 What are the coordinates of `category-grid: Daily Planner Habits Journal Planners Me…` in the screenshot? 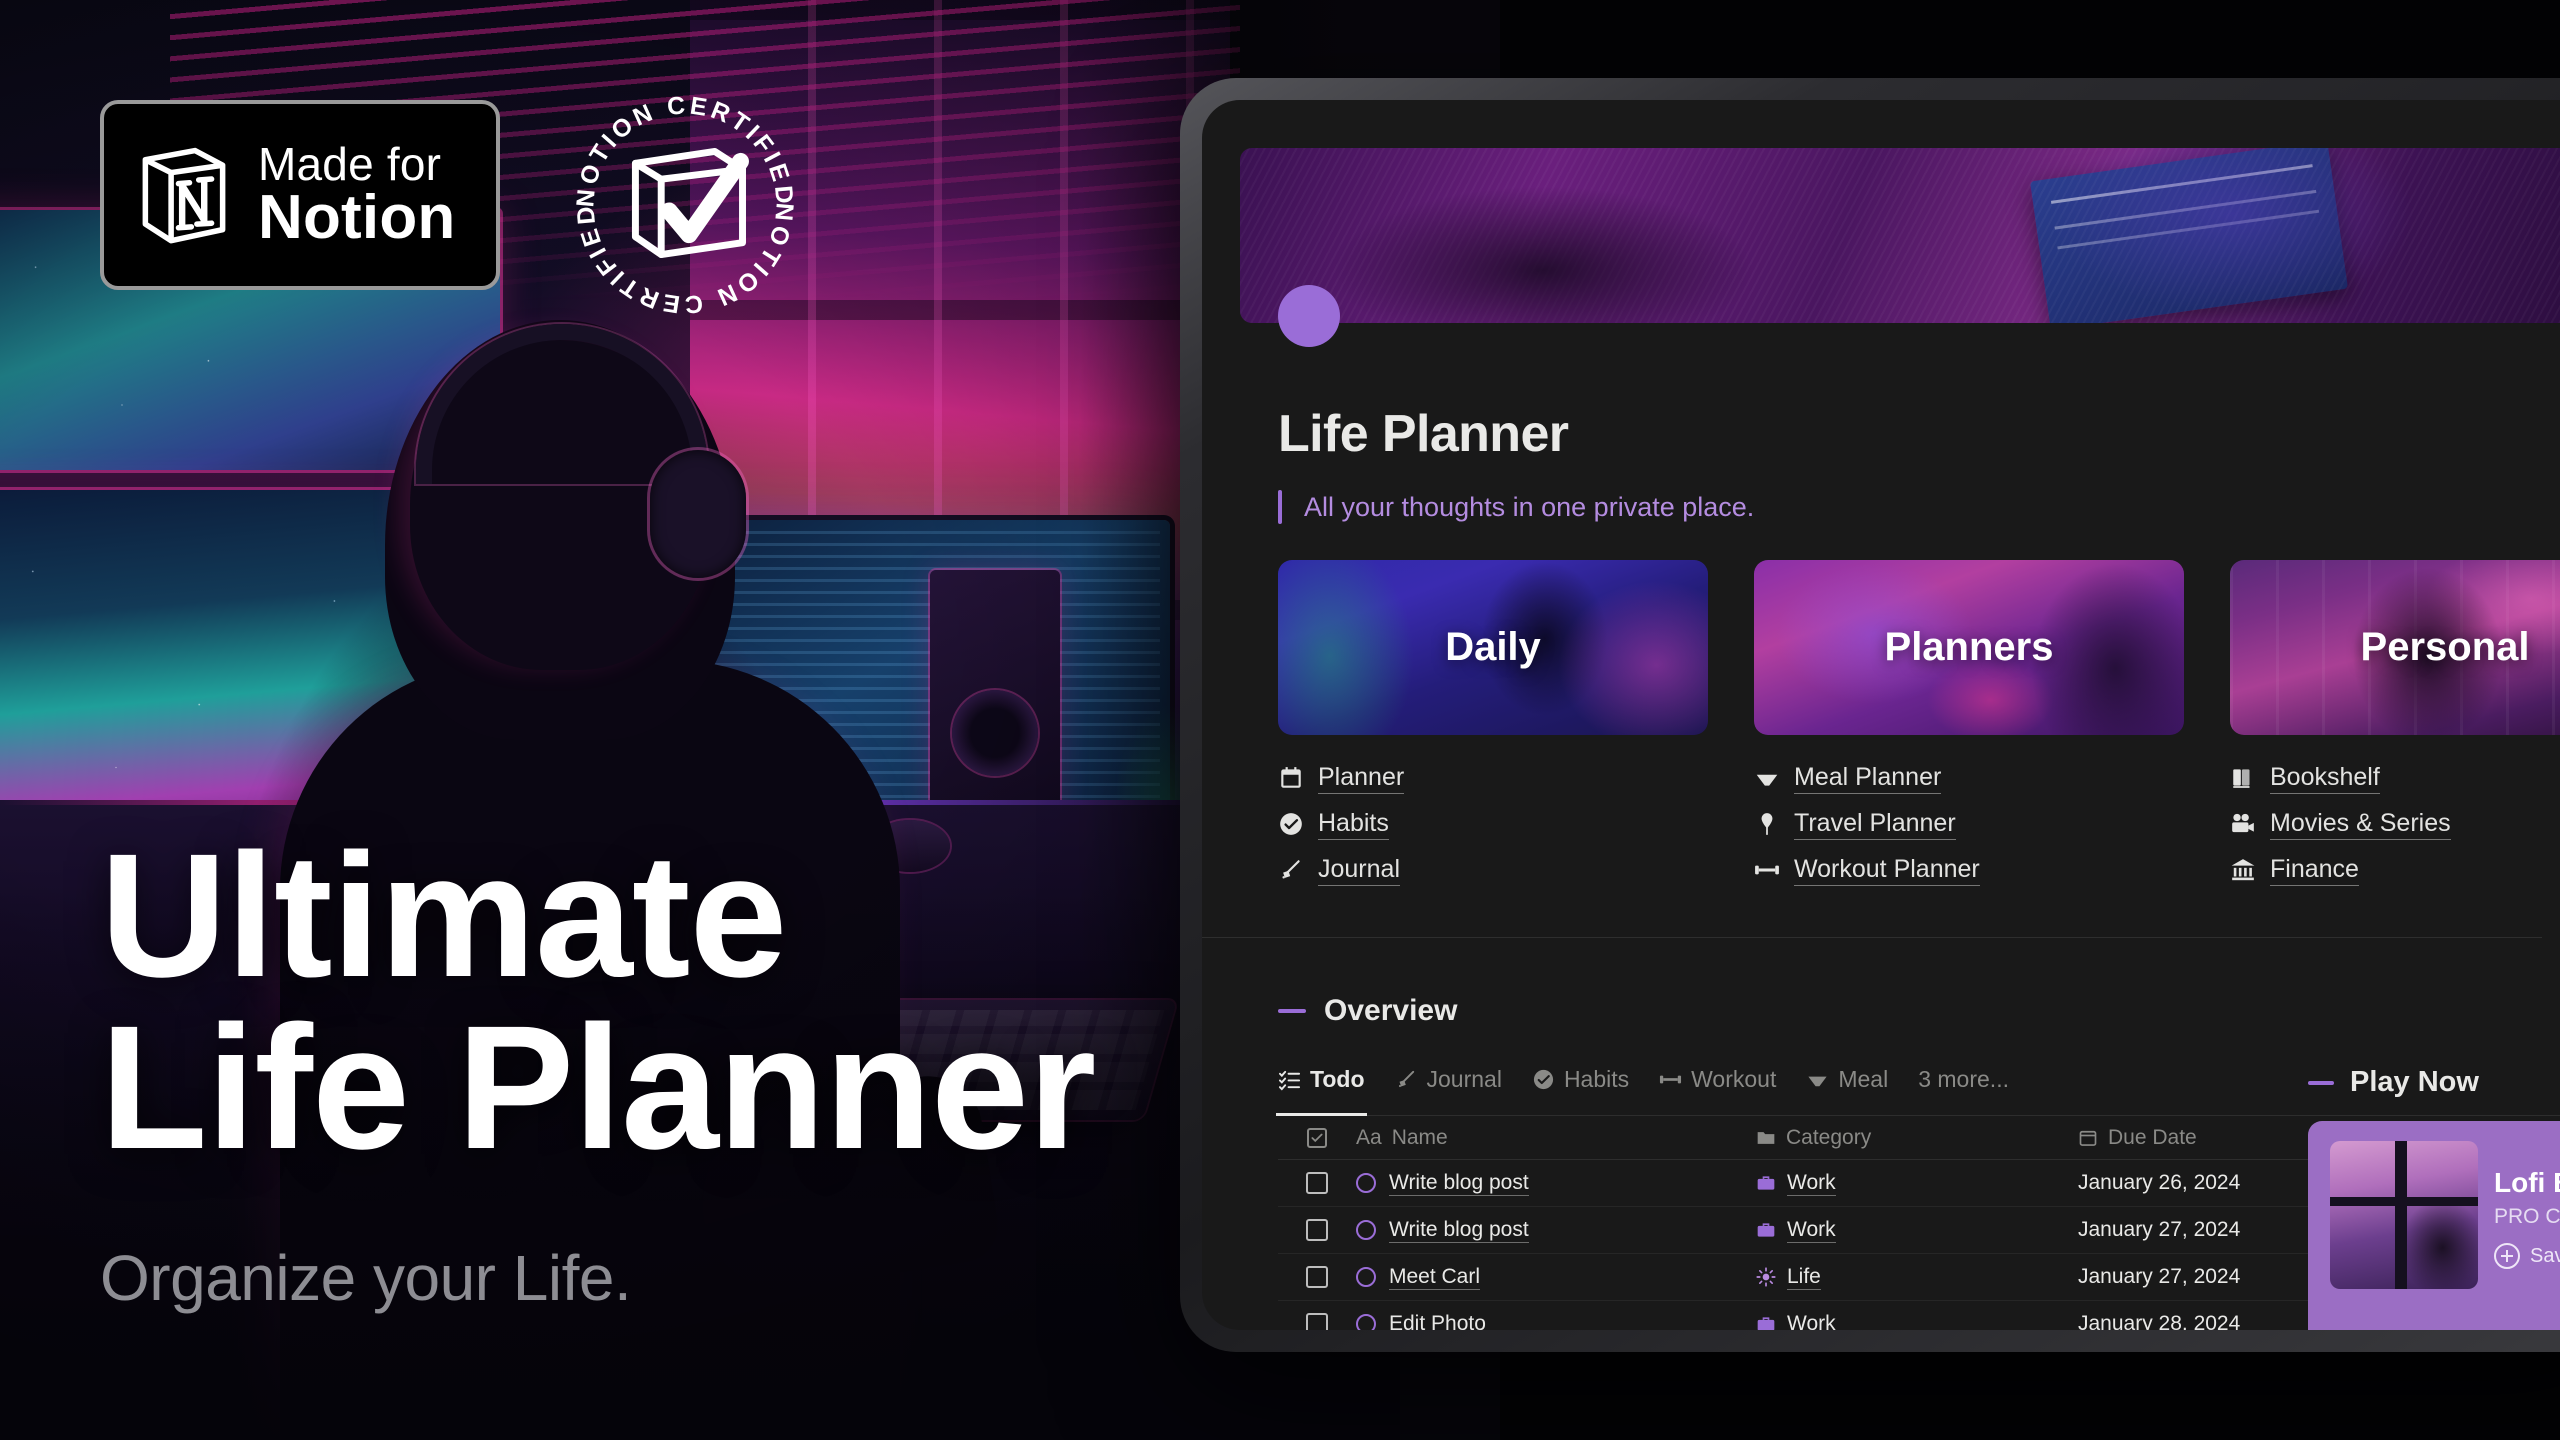 It's located at (1919, 726).